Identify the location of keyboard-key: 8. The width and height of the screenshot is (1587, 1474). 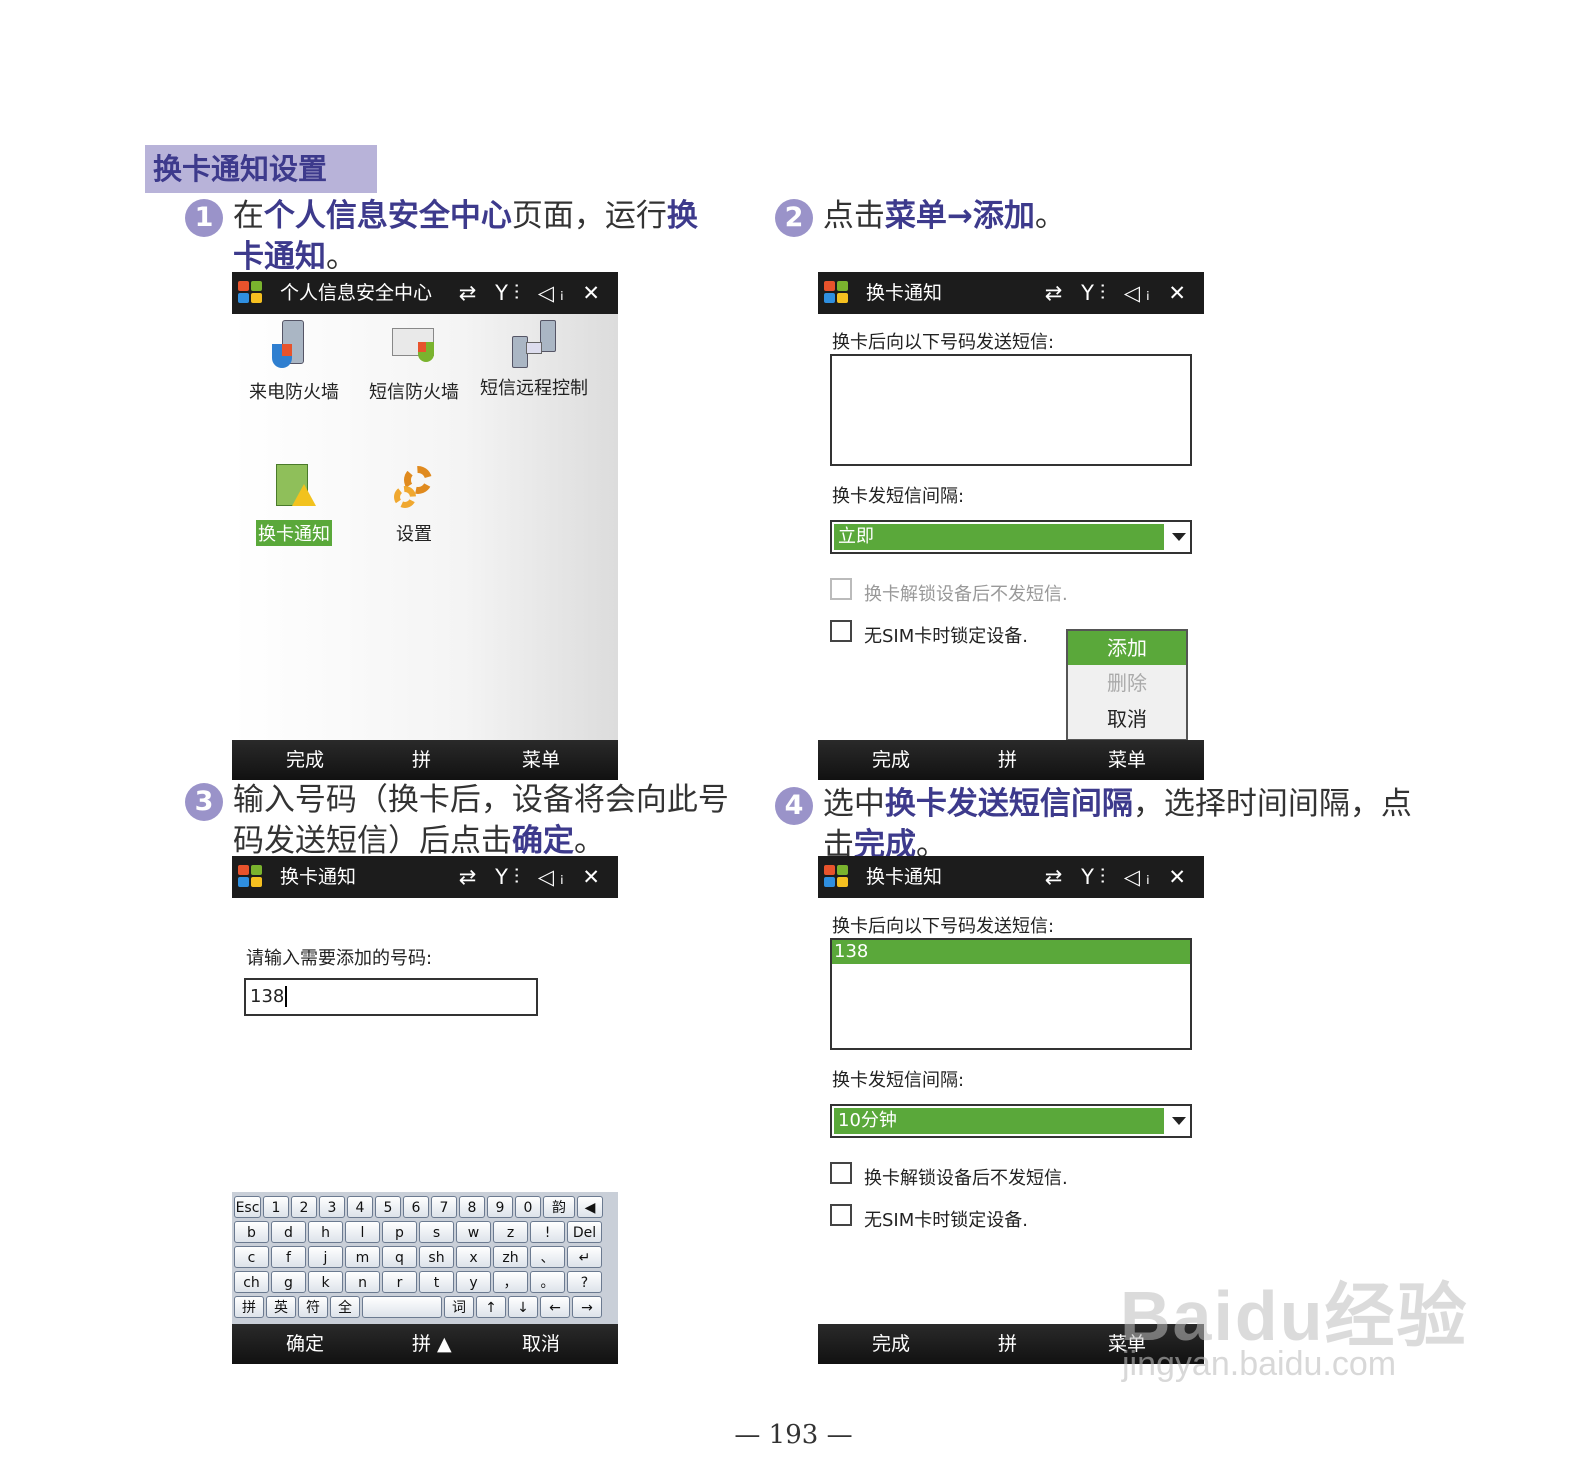
(472, 1207).